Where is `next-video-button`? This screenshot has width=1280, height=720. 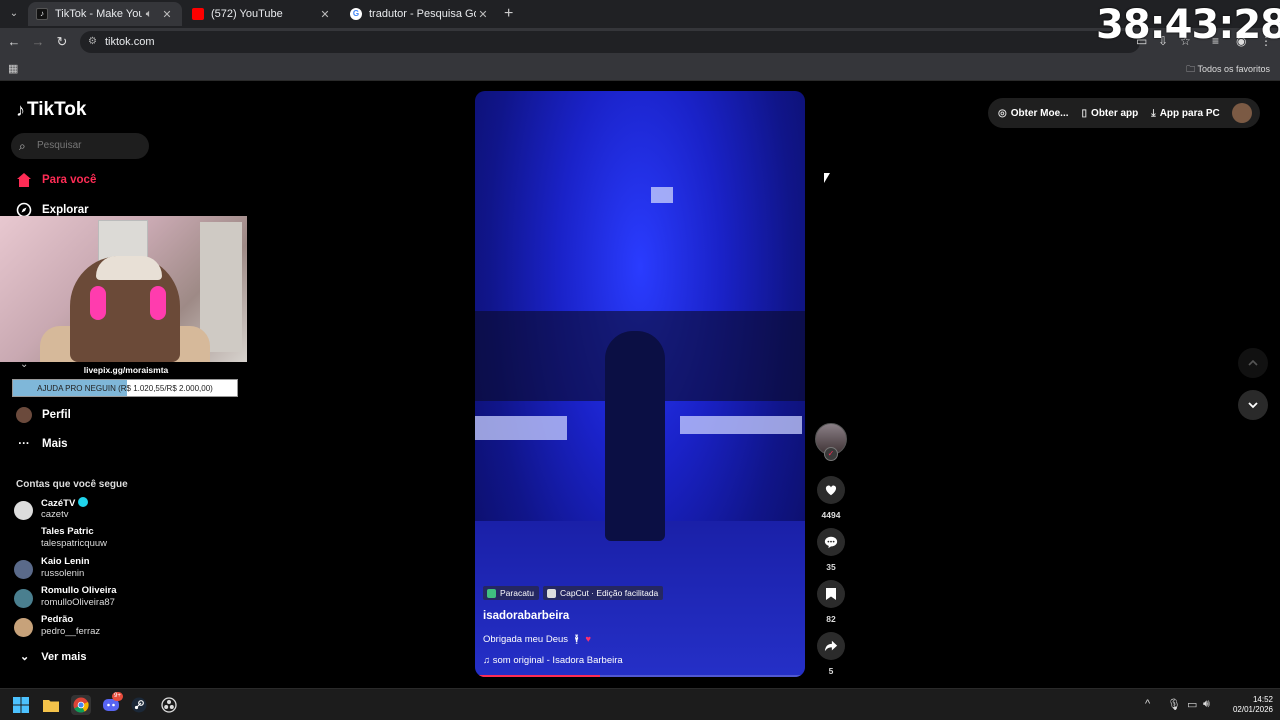
next-video-button is located at coordinates (1253, 405).